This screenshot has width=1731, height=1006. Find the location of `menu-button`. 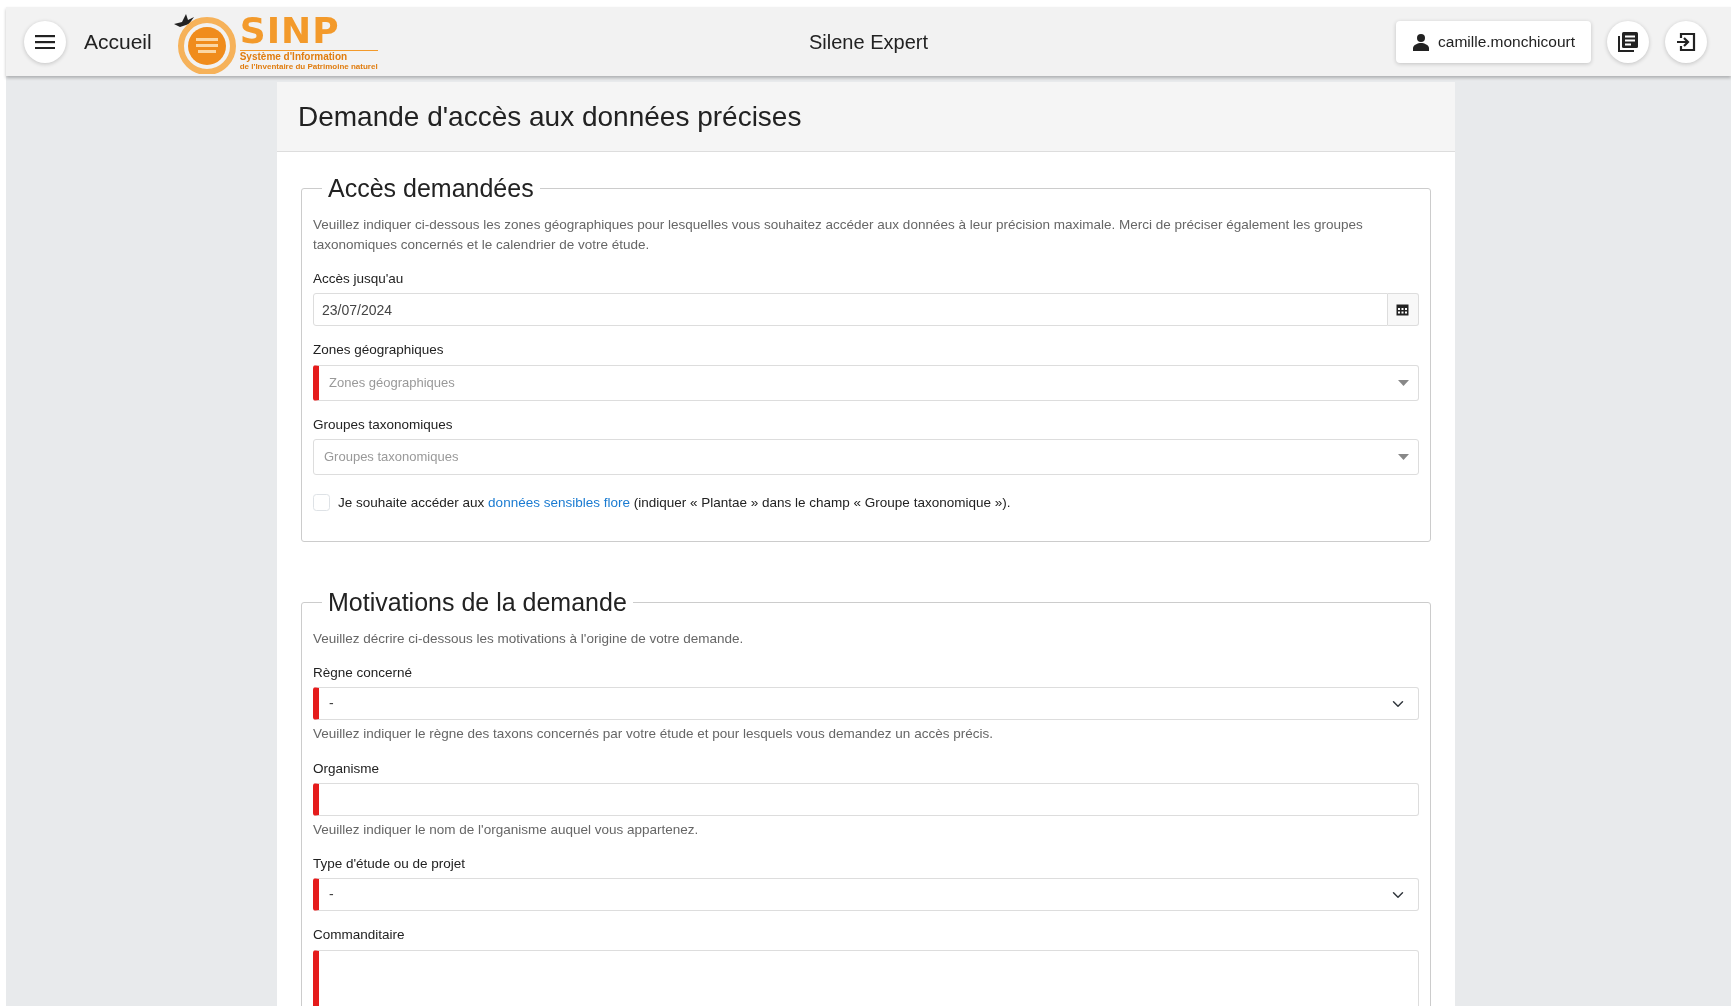

menu-button is located at coordinates (45, 41).